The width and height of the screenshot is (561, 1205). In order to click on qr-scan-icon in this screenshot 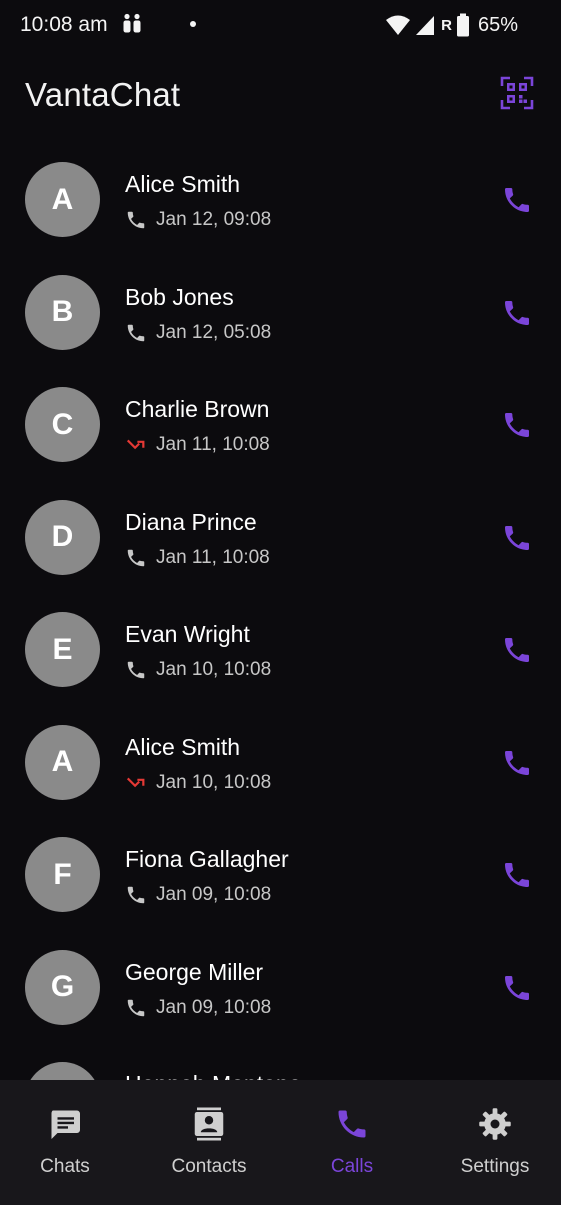, I will do `click(517, 93)`.